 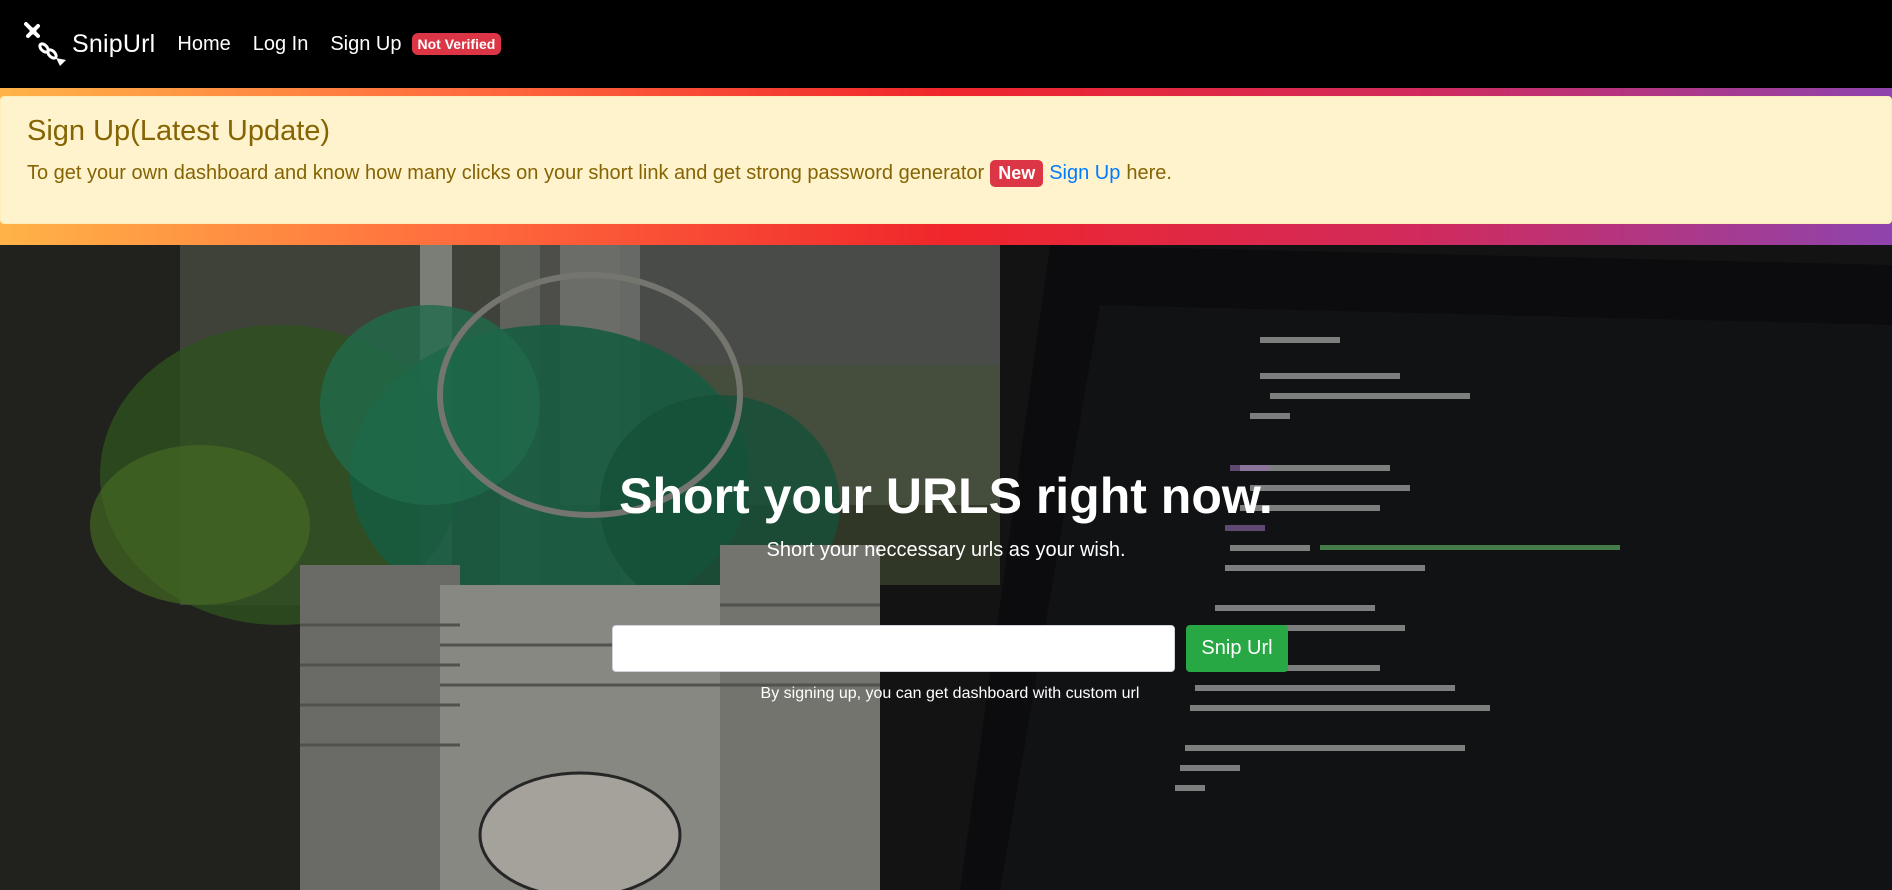 I want to click on nav-log-in: Log In, so click(x=281, y=44).